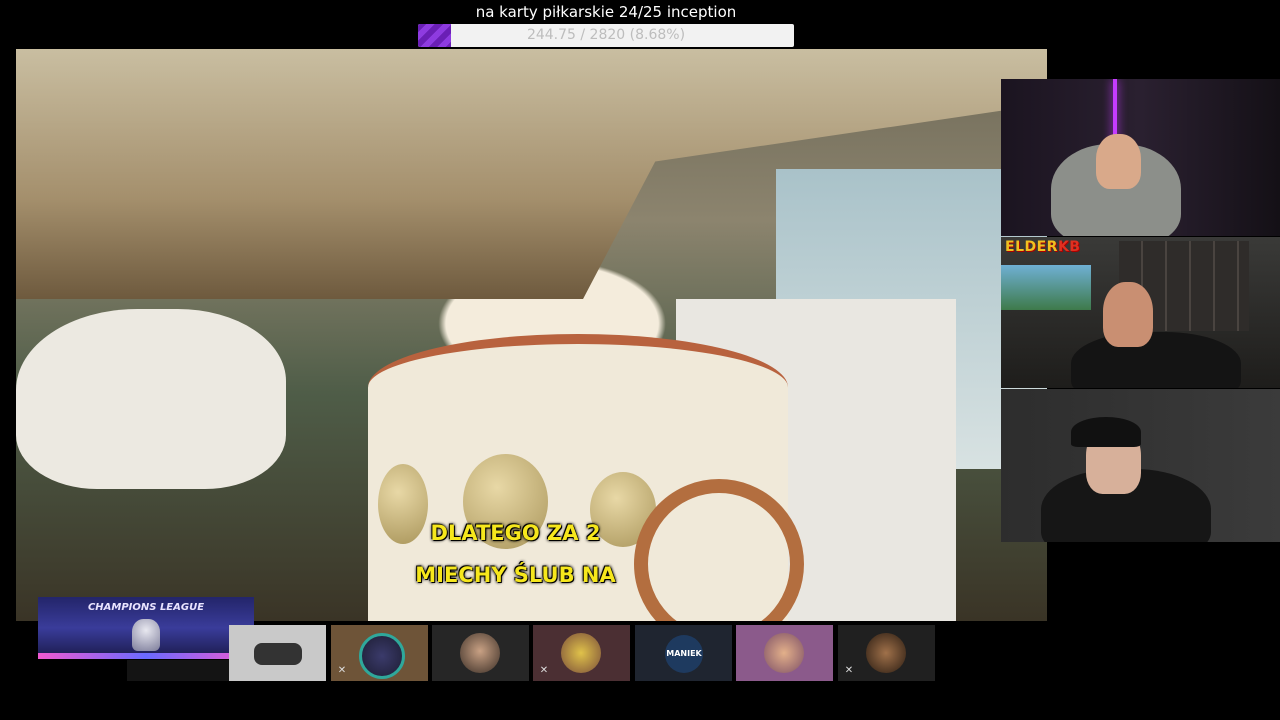 The image size is (1280, 720). I want to click on participants-strip-bg, so click(178, 670).